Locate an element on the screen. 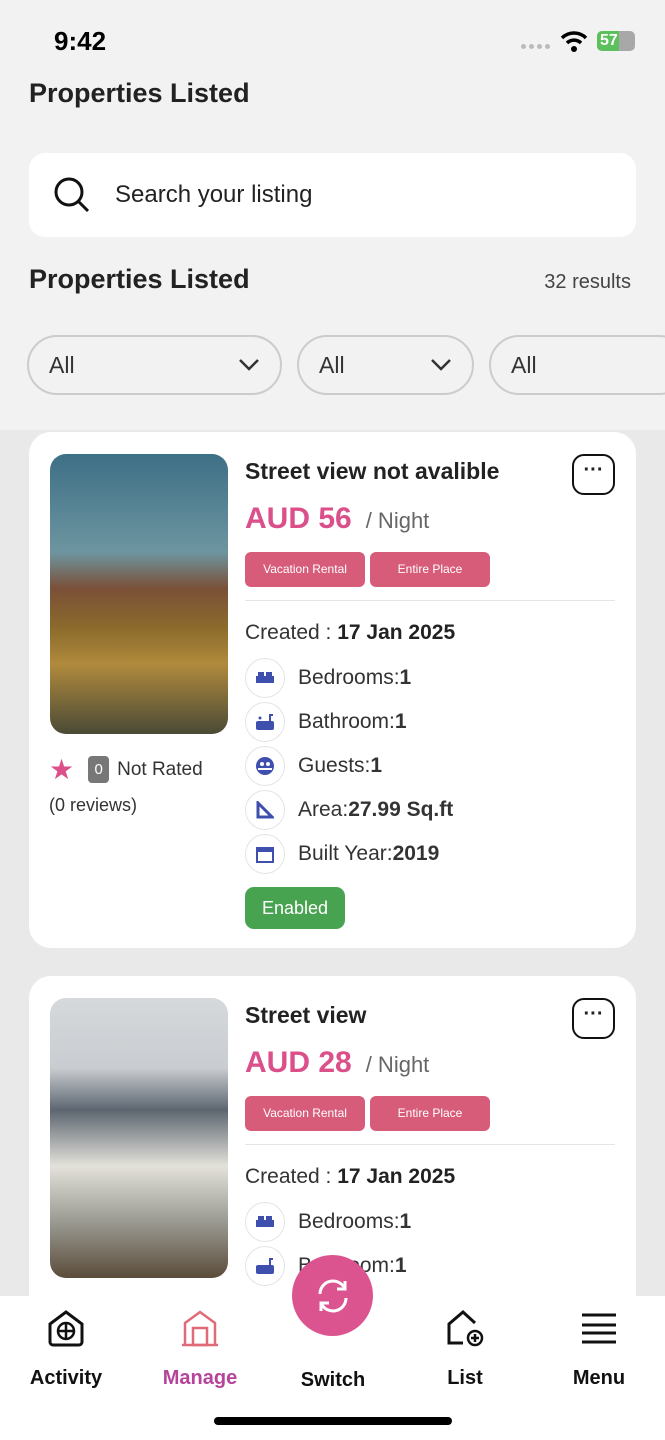 Image resolution: width=665 pixels, height=1440 pixels. results-count: 32 results is located at coordinates (587, 282).